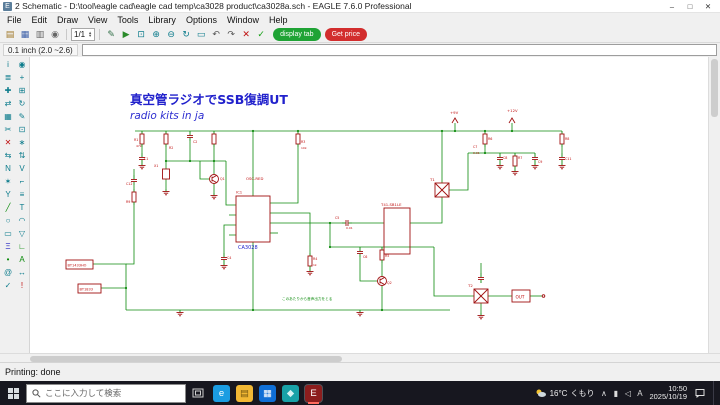 This screenshot has width=720, height=405. I want to click on dimension-tool: ↔, so click(22, 272).